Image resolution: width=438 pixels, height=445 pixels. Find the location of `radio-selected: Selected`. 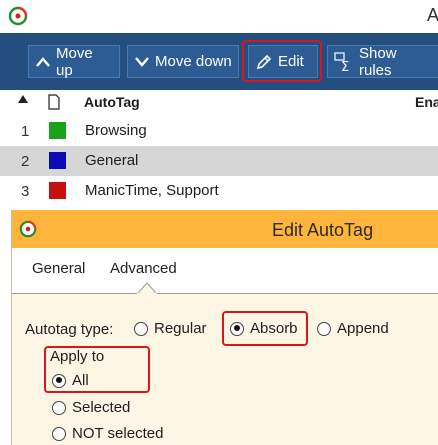

radio-selected: Selected is located at coordinates (91, 407).